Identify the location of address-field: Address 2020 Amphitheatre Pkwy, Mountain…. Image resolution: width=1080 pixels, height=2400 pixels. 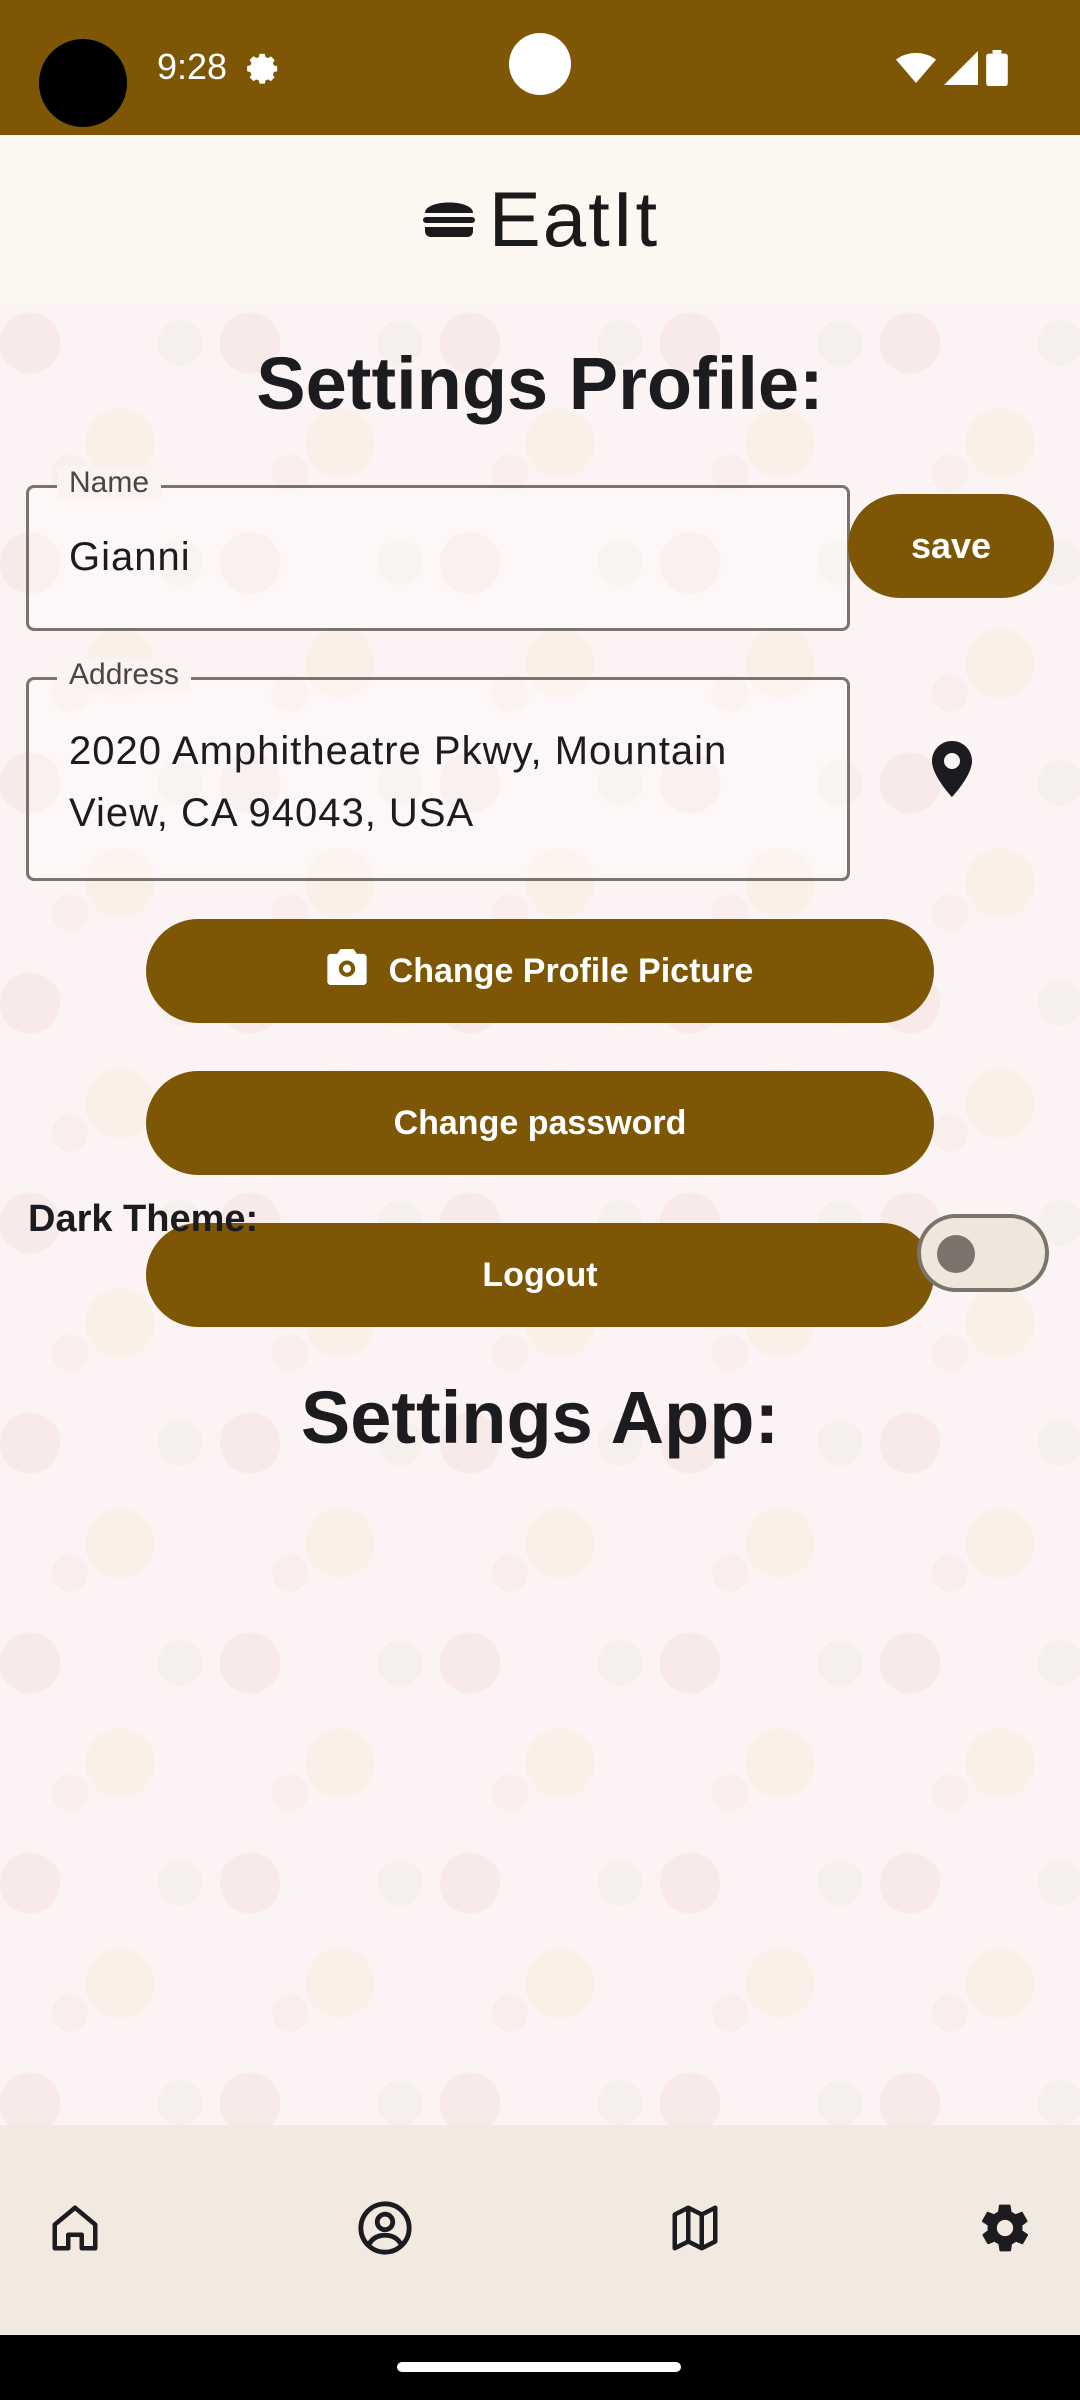
(438, 769).